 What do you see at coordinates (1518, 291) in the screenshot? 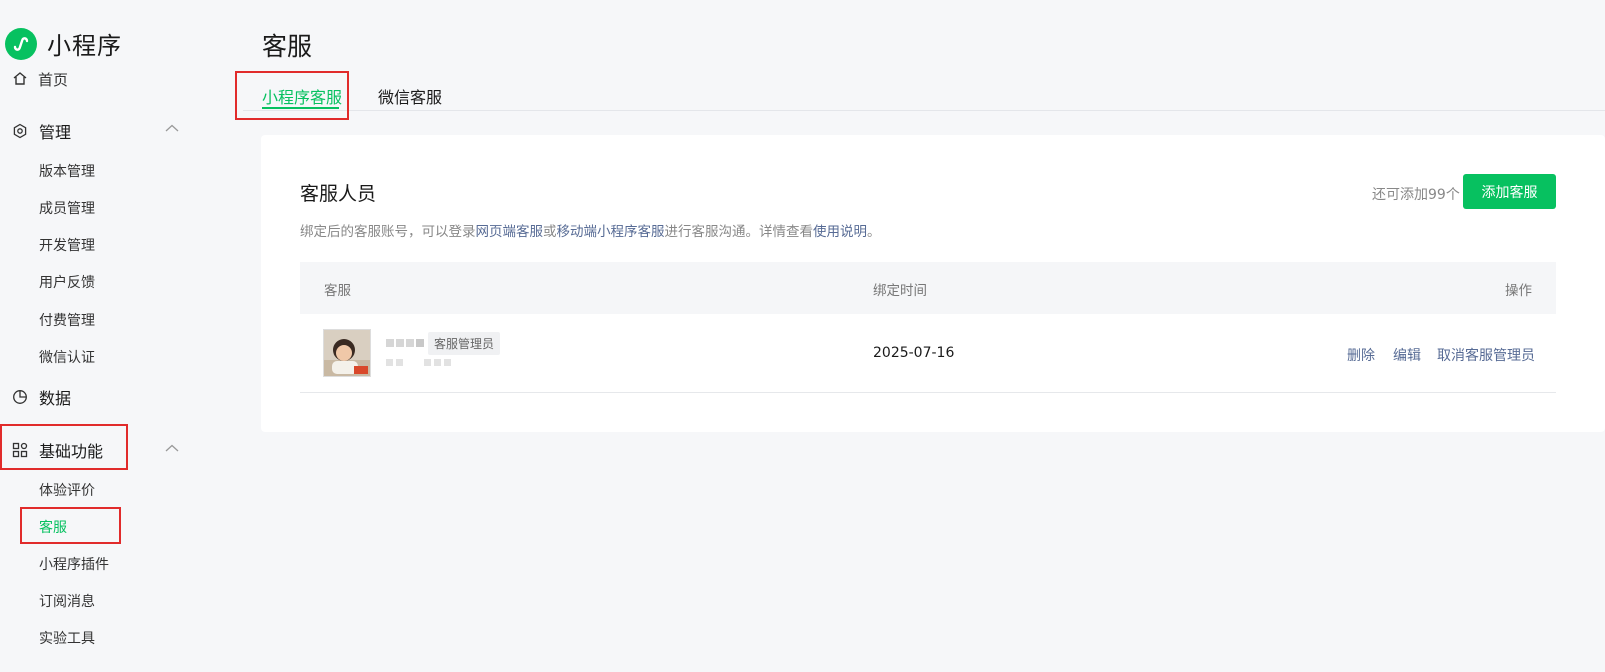
I see `column-header-actions: 操作` at bounding box center [1518, 291].